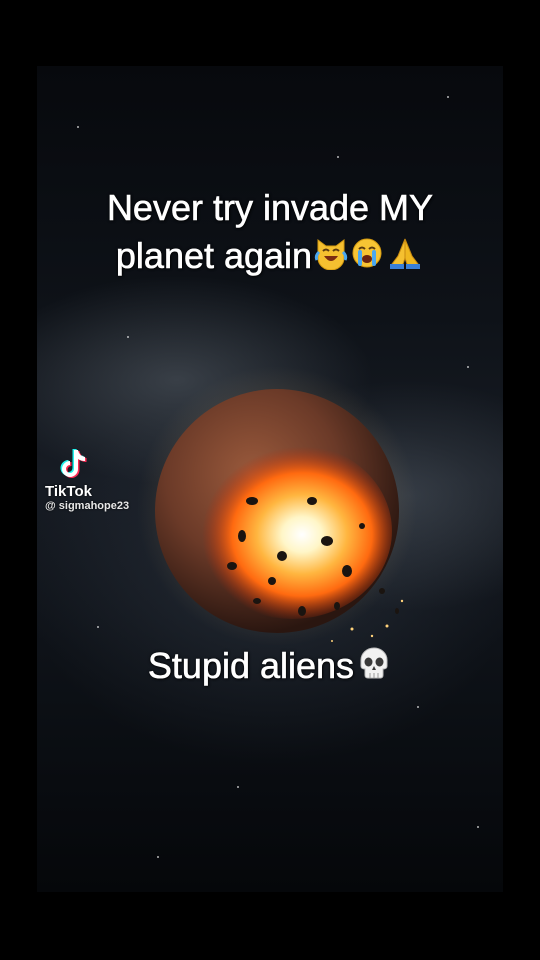  Describe the element at coordinates (331, 258) in the screenshot. I see `cat-tears-of-joy-icon` at that location.